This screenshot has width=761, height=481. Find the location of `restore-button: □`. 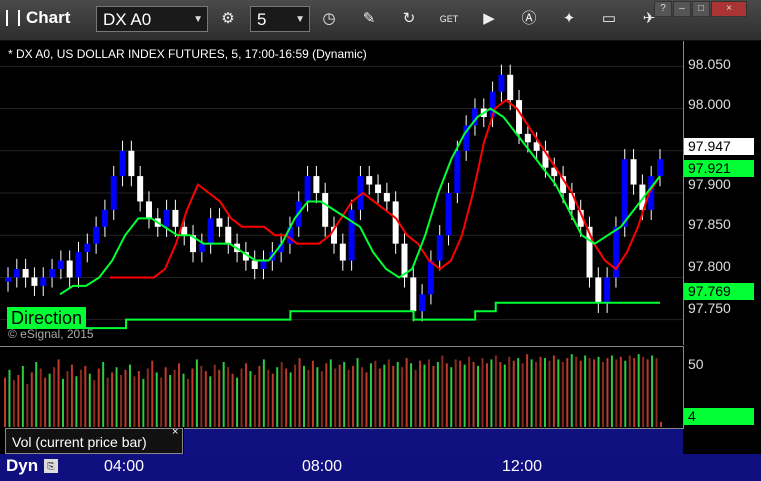

restore-button: □ is located at coordinates (701, 9).